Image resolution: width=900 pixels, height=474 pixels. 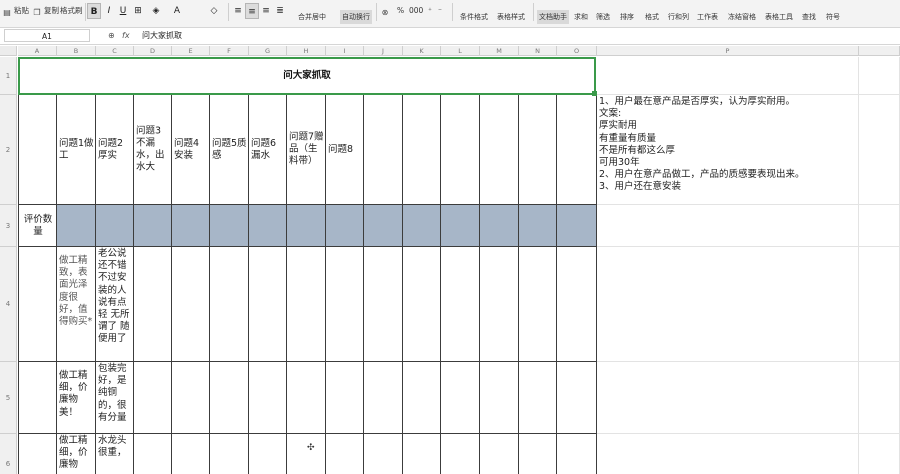 What do you see at coordinates (266, 11) in the screenshot?
I see `align-right-button: ≡` at bounding box center [266, 11].